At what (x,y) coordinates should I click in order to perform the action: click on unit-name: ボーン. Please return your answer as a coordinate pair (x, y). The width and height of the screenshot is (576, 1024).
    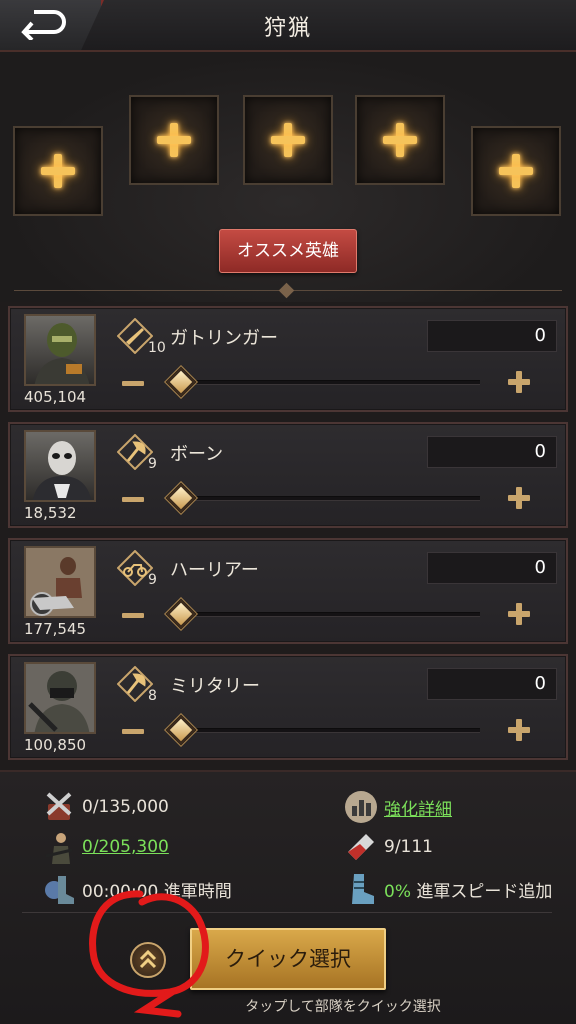
    Looking at the image, I should click on (197, 454).